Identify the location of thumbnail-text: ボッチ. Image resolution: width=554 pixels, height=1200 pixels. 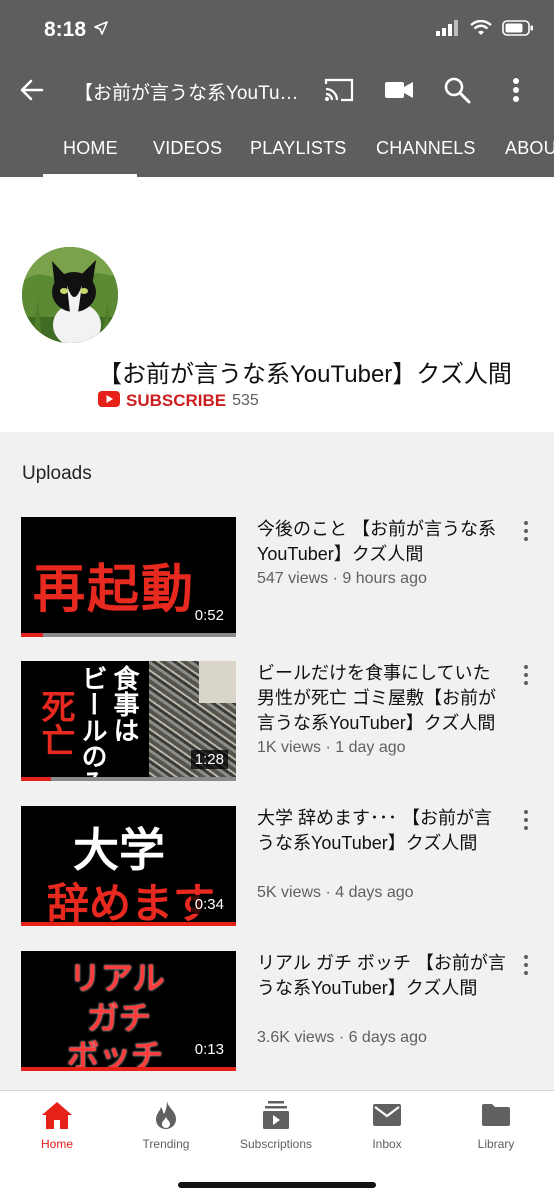
(115, 1054).